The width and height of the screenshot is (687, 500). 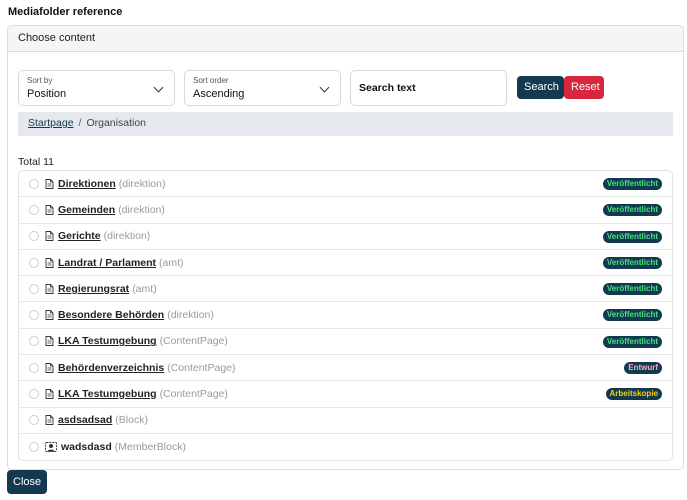 I want to click on item-name: Gerichte, so click(x=79, y=236).